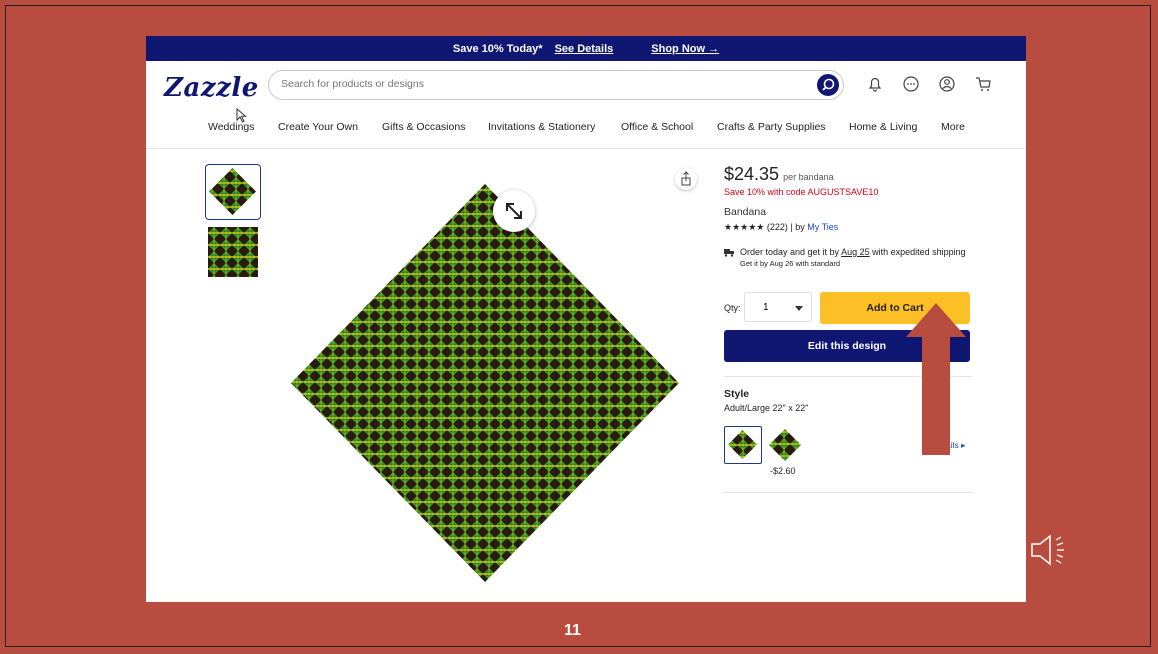 The image size is (1158, 654). I want to click on account-icon, so click(947, 84).